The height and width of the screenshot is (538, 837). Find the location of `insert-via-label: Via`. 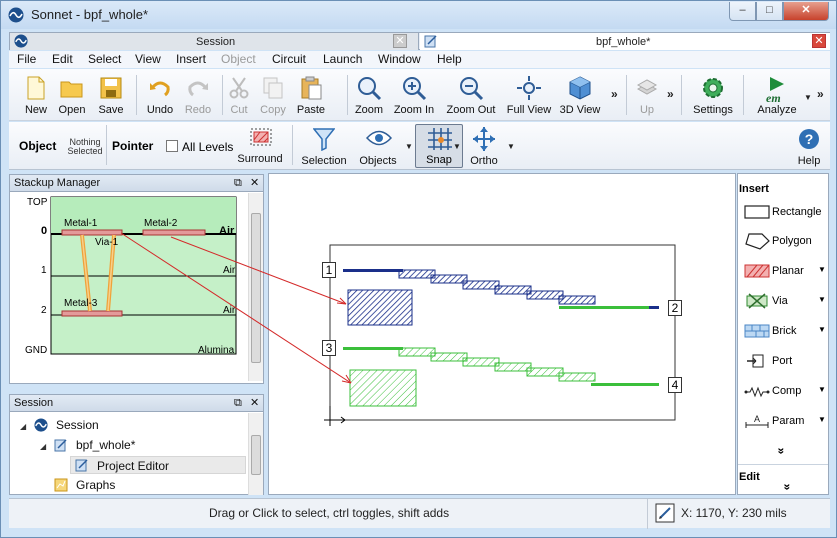

insert-via-label: Via is located at coordinates (780, 301).